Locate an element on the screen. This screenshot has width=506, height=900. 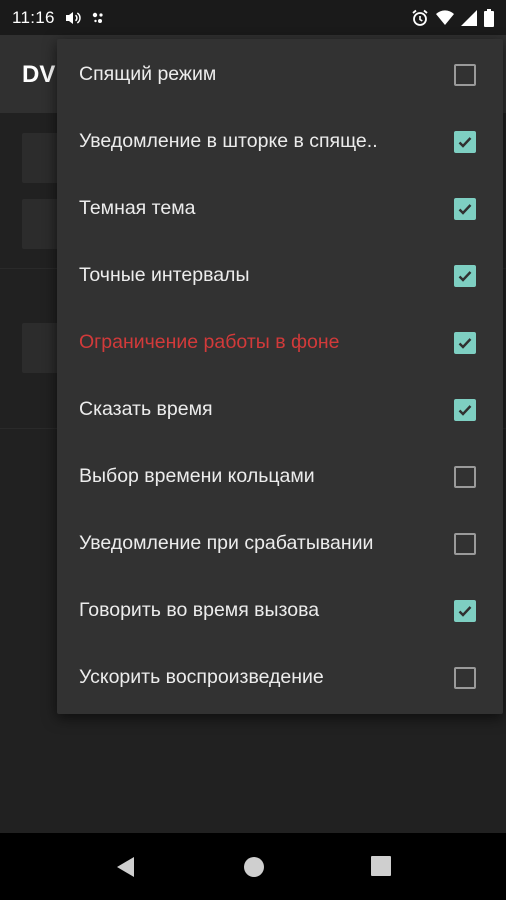
menu-item-label: Уведомление при срабатывании is located at coordinates (226, 543).